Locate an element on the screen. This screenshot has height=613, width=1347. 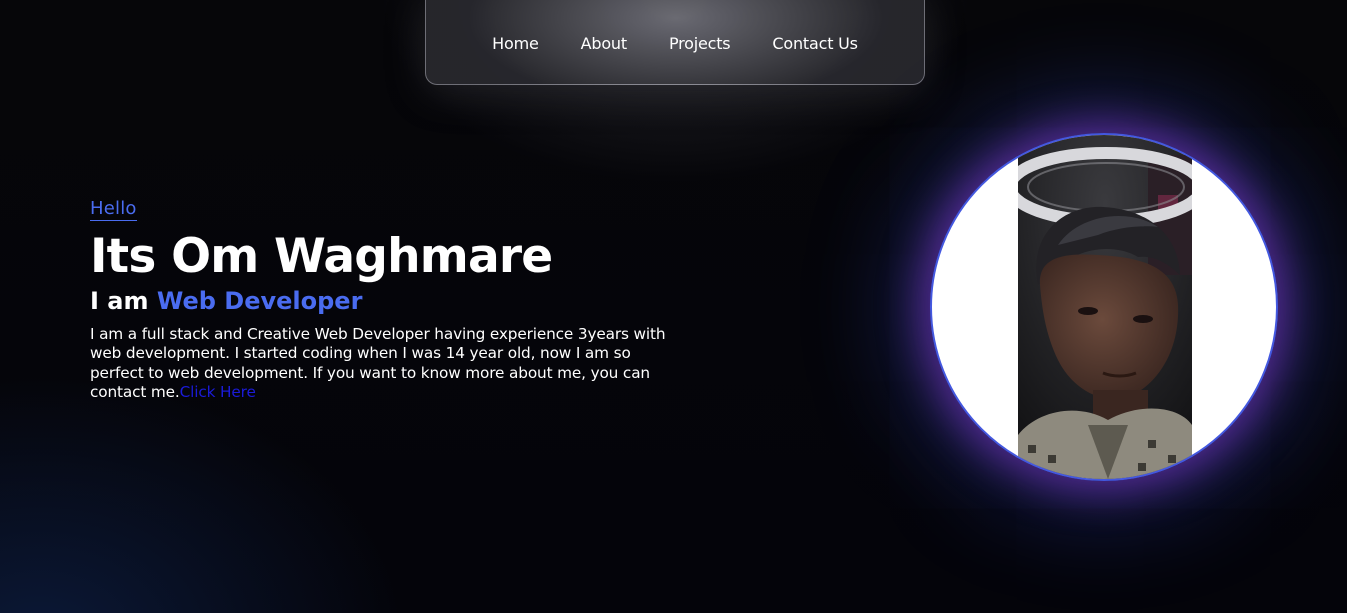
role-prefix: I am is located at coordinates (123, 300).